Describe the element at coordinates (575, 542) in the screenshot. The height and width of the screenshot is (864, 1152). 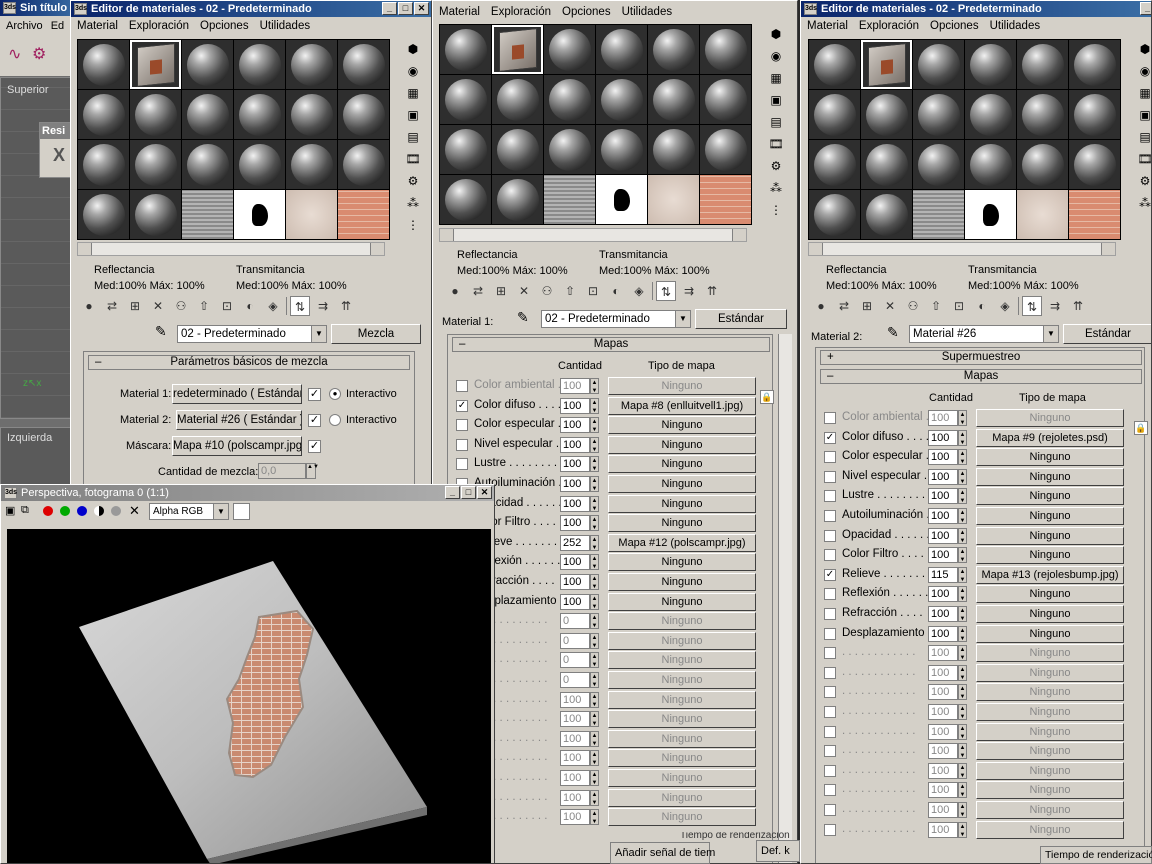
I see `map-amount-input: 252` at that location.